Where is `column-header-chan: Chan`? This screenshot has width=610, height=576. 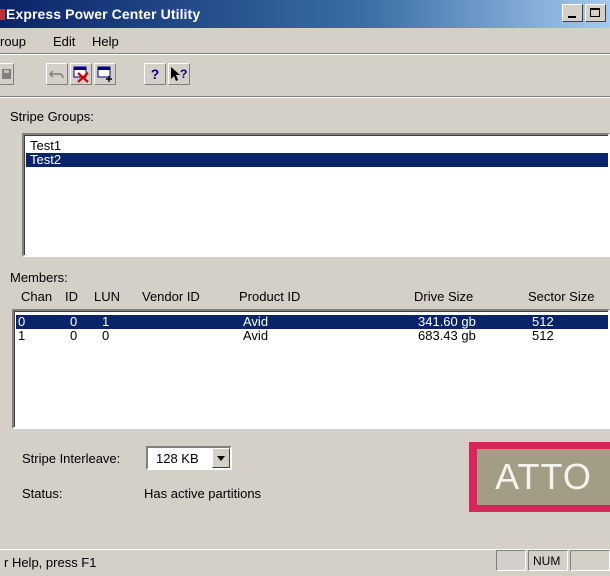 column-header-chan: Chan is located at coordinates (36, 296).